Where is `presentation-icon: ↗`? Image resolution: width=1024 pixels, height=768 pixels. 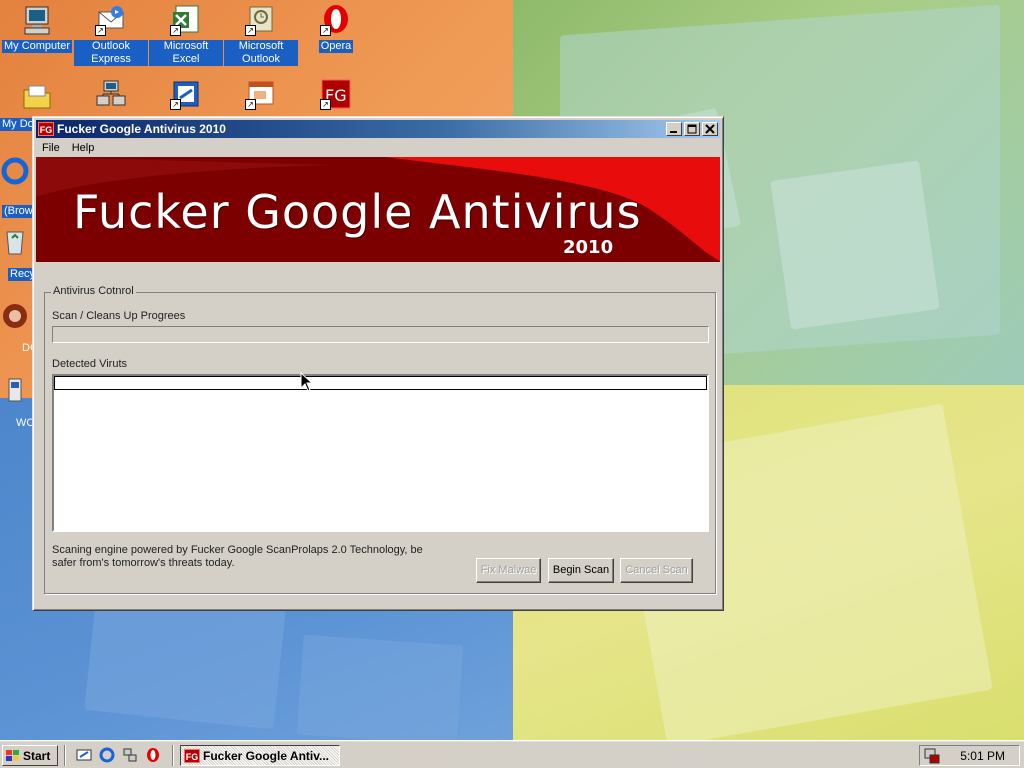 presentation-icon: ↗ is located at coordinates (261, 94).